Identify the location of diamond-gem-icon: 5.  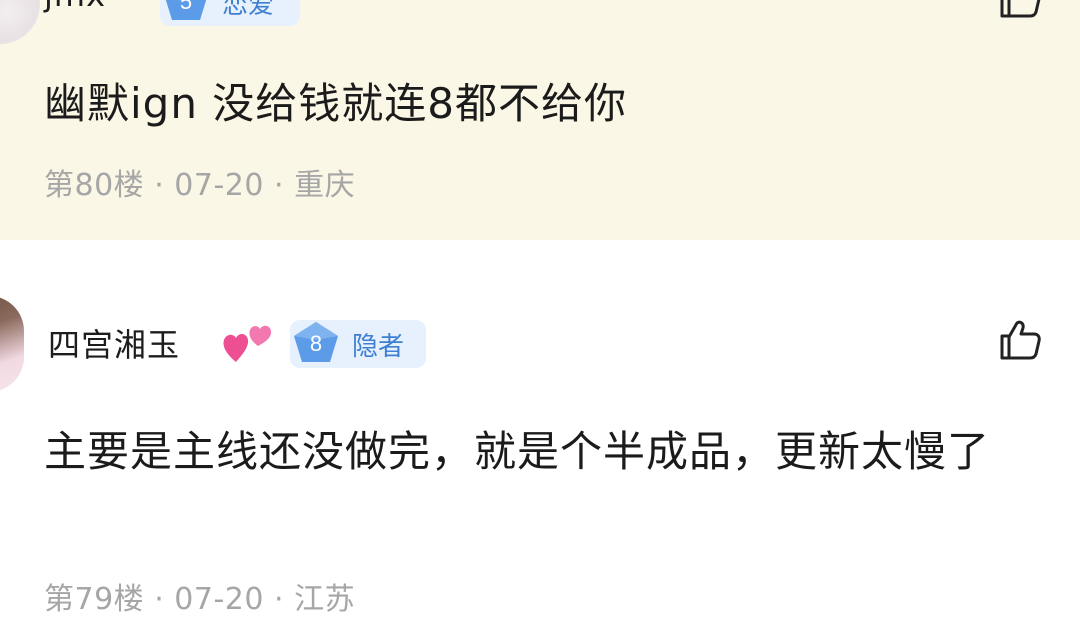
(186, 13).